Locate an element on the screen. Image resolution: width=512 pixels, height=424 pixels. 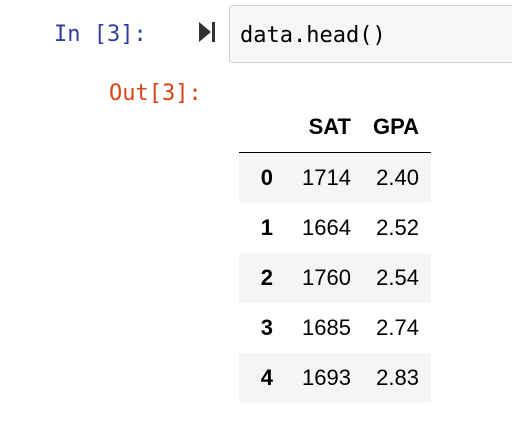
gpa-cell: 2.54 is located at coordinates (397, 277).